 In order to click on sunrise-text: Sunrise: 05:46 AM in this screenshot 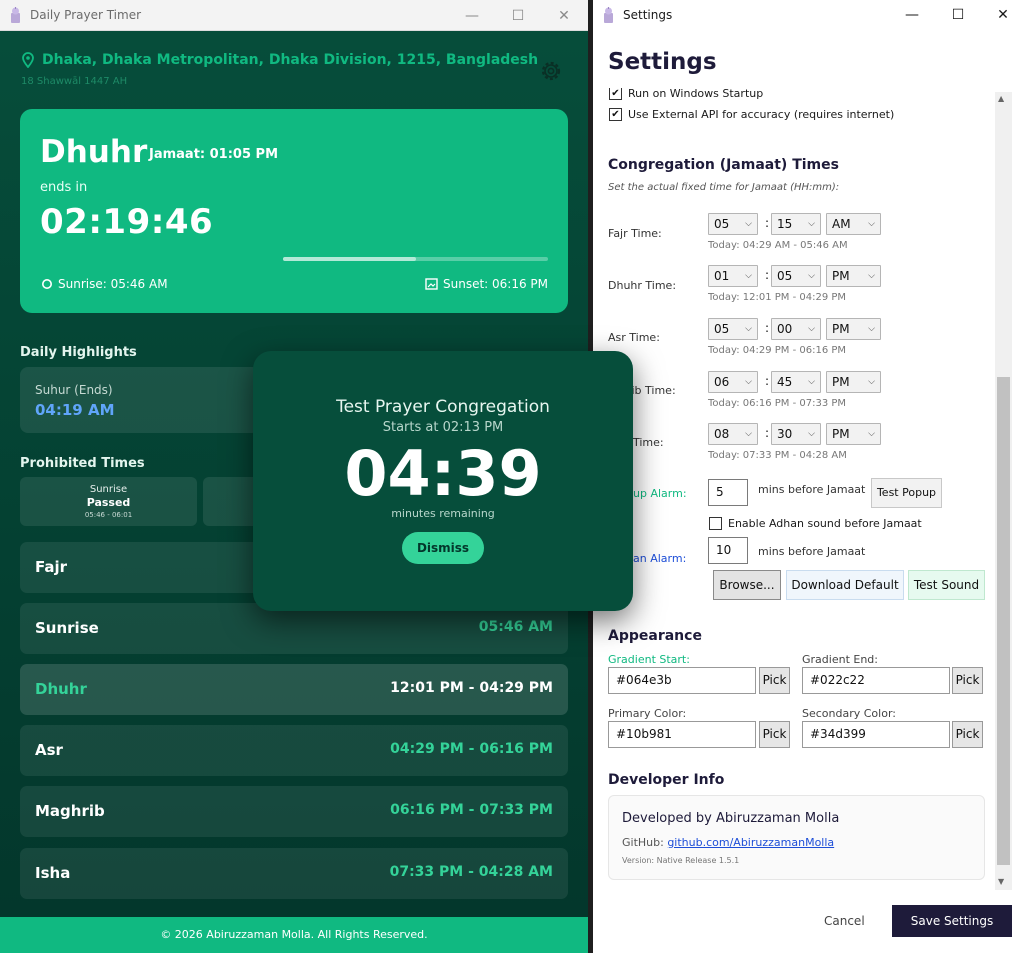, I will do `click(113, 284)`.